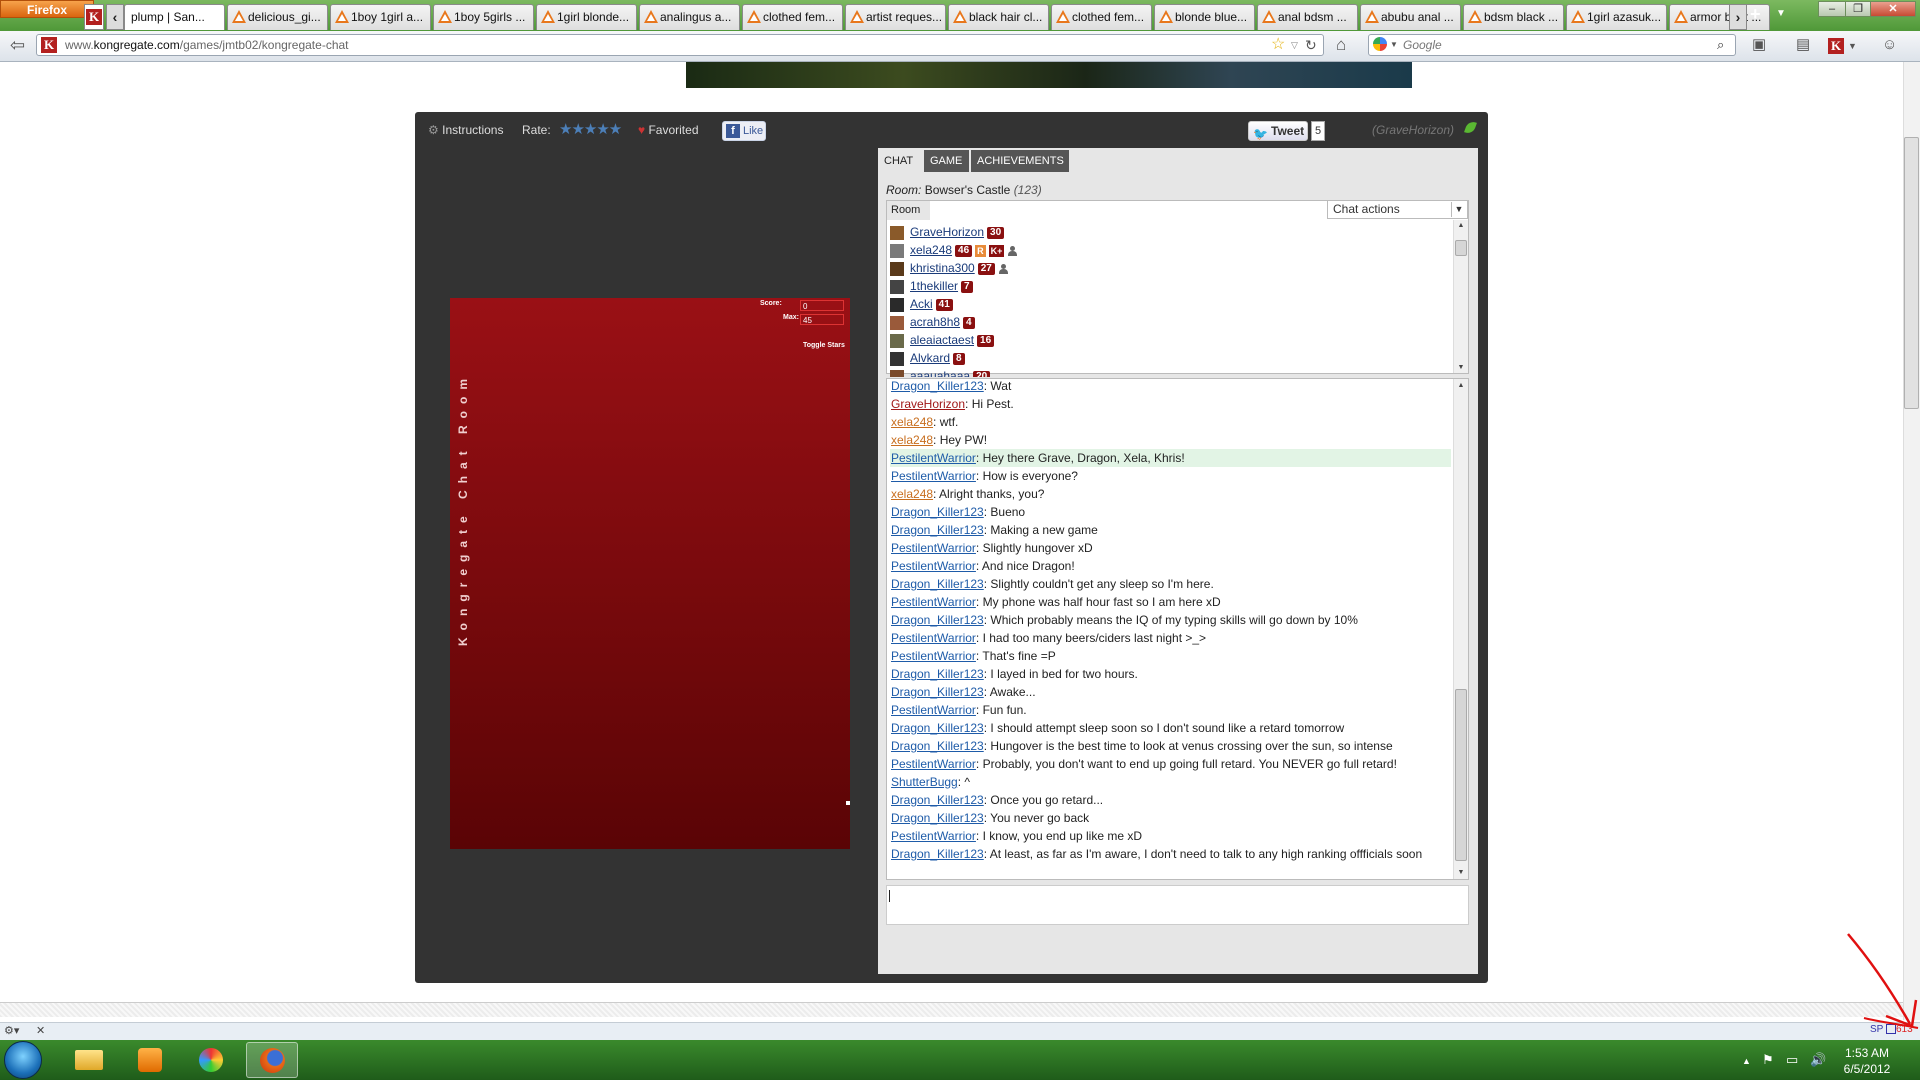  Describe the element at coordinates (924, 782) in the screenshot. I see `message-username-link: ShutterBugg` at that location.